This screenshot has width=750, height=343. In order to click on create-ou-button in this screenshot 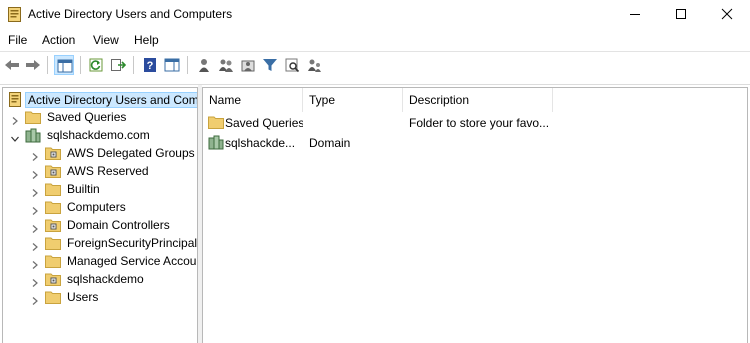, I will do `click(248, 65)`.